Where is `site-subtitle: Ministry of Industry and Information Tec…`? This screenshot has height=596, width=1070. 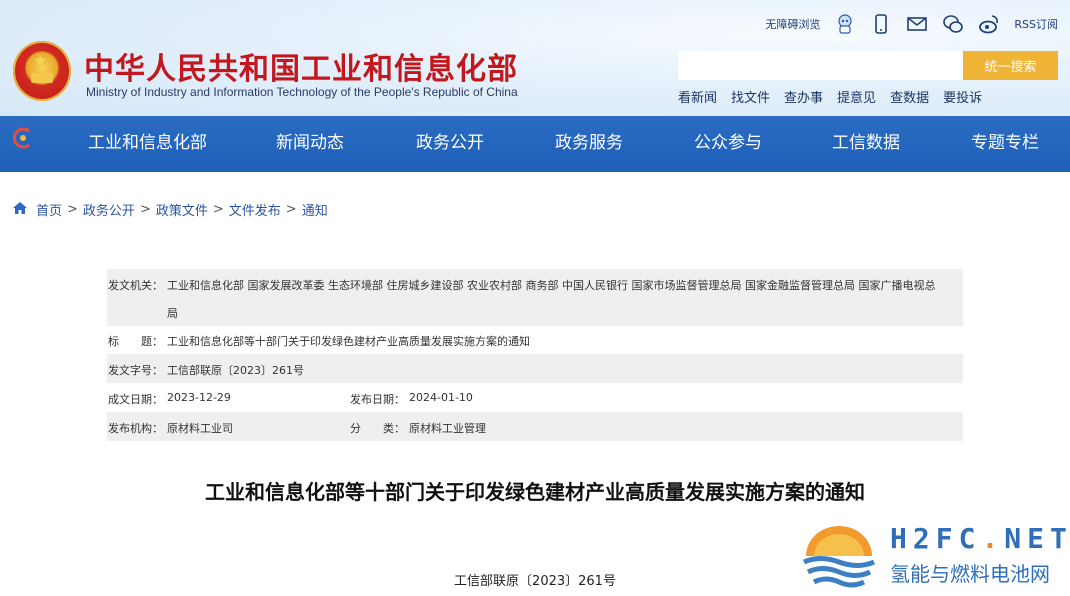
site-subtitle: Ministry of Industry and Information Tec… is located at coordinates (302, 92).